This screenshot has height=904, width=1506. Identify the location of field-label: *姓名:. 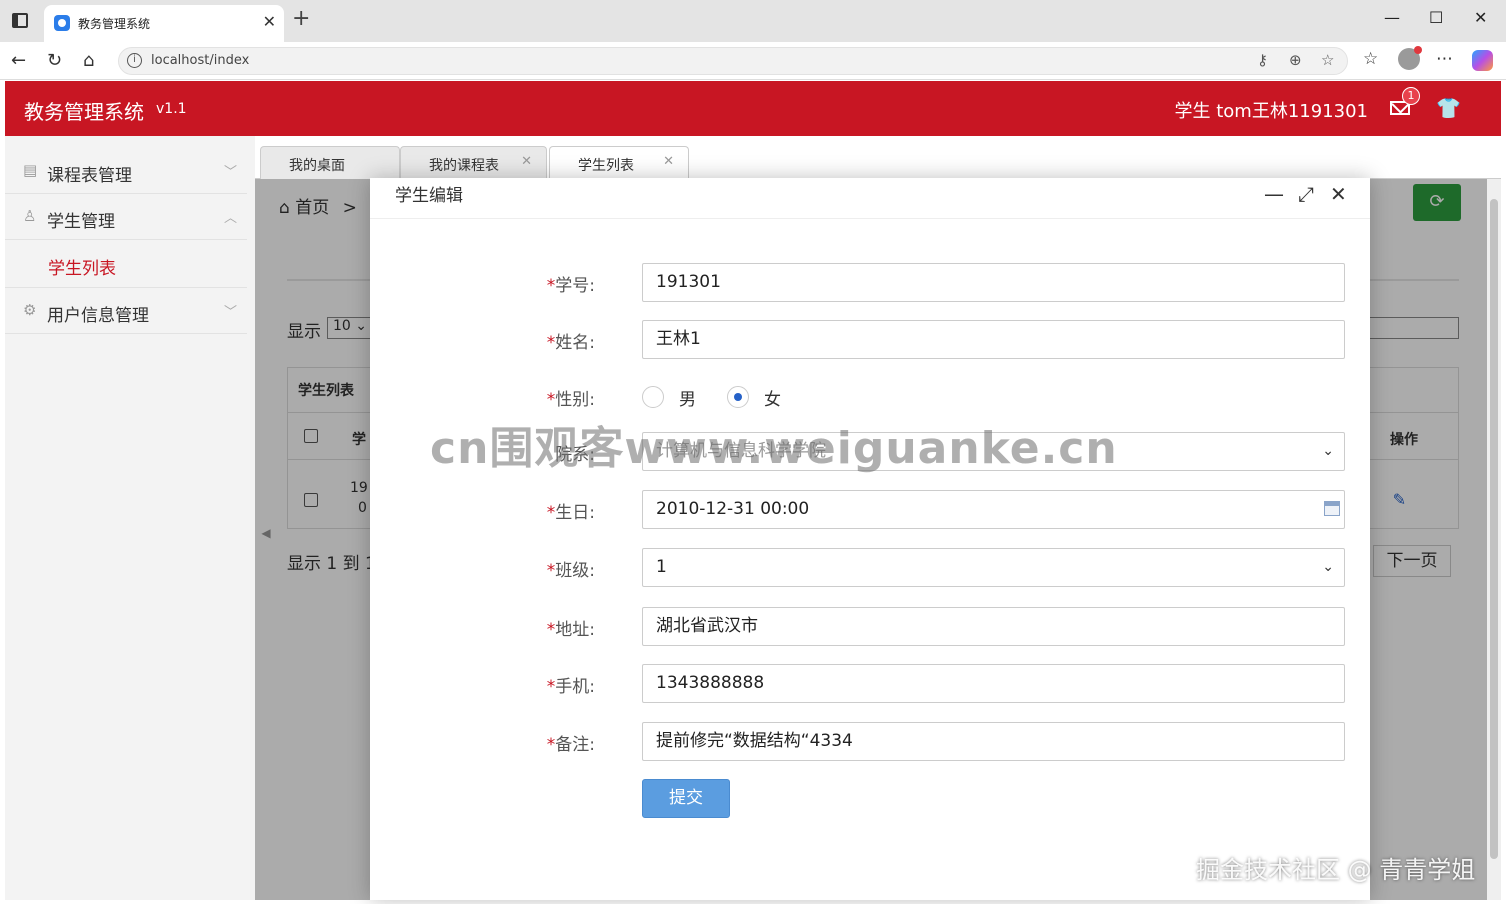
(570, 343).